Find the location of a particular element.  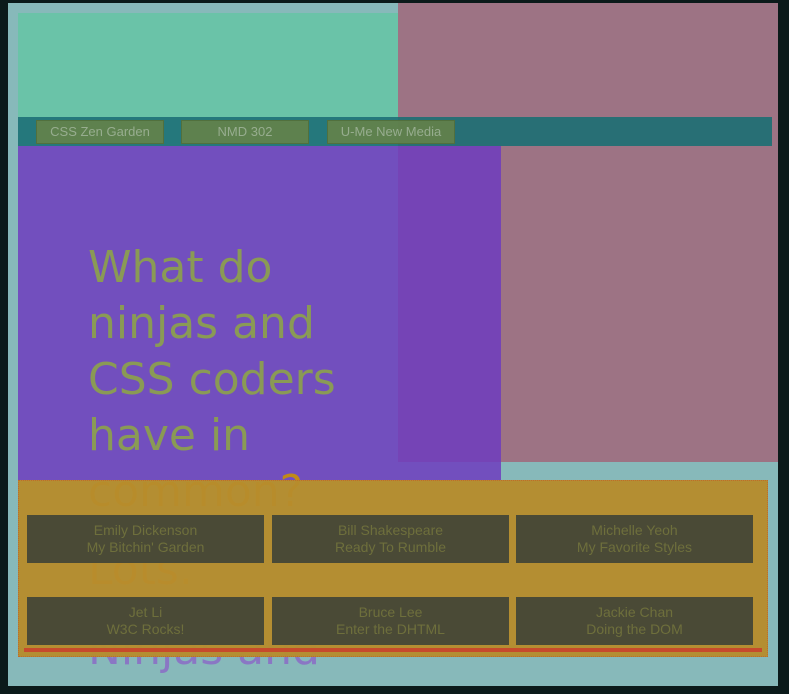

card-title: Enter the DHTML is located at coordinates (390, 629).